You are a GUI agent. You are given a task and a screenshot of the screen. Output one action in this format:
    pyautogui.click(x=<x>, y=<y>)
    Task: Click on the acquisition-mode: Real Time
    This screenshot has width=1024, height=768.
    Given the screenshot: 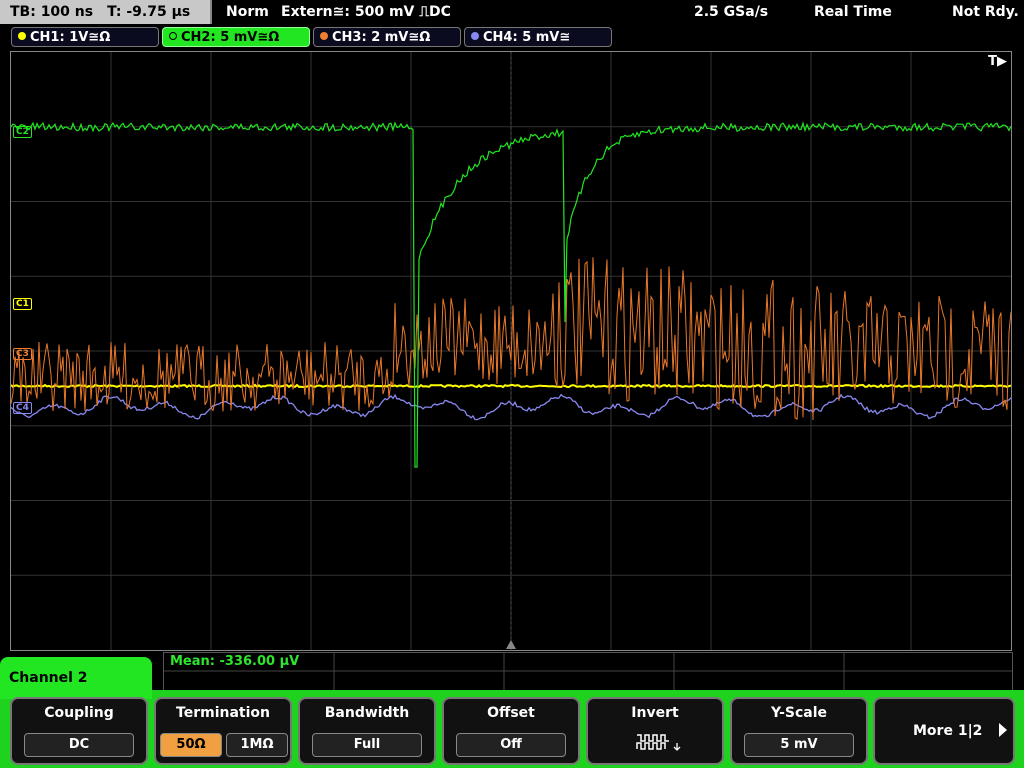 What is the action you would take?
    pyautogui.click(x=853, y=12)
    